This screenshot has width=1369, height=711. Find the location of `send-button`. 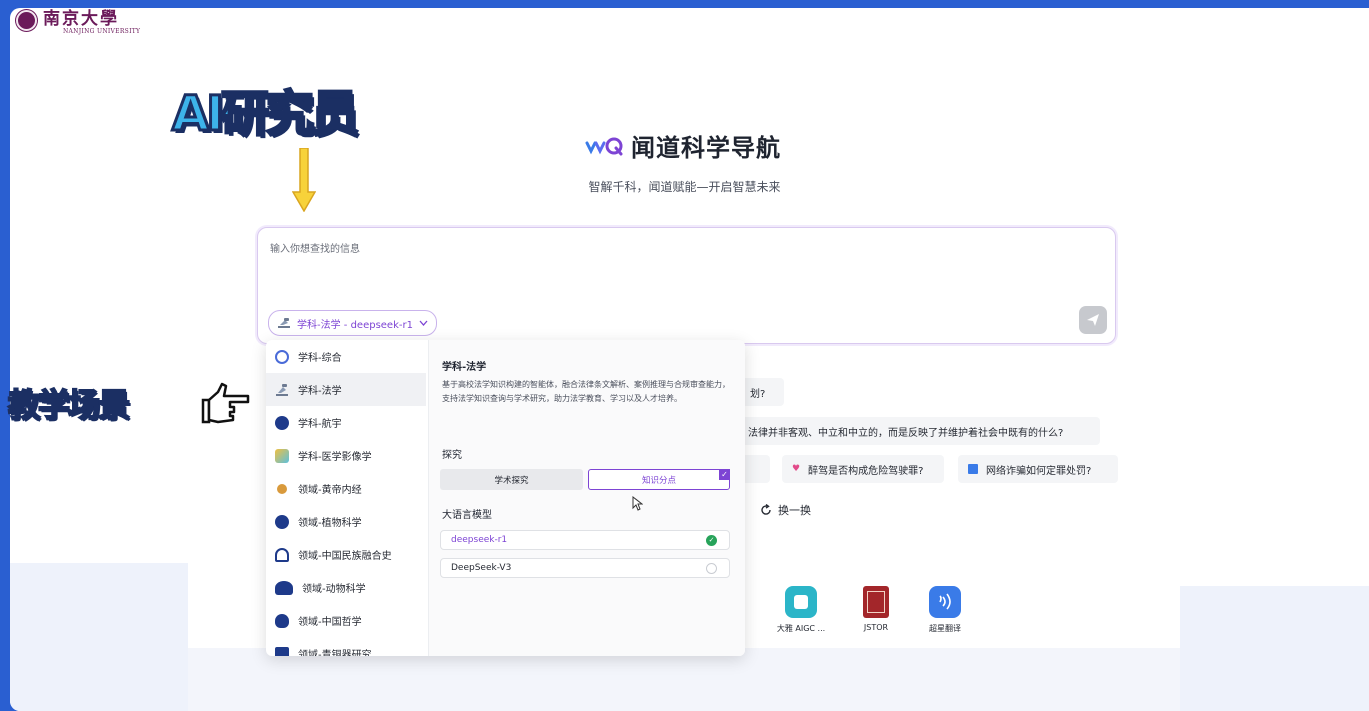

send-button is located at coordinates (1093, 320).